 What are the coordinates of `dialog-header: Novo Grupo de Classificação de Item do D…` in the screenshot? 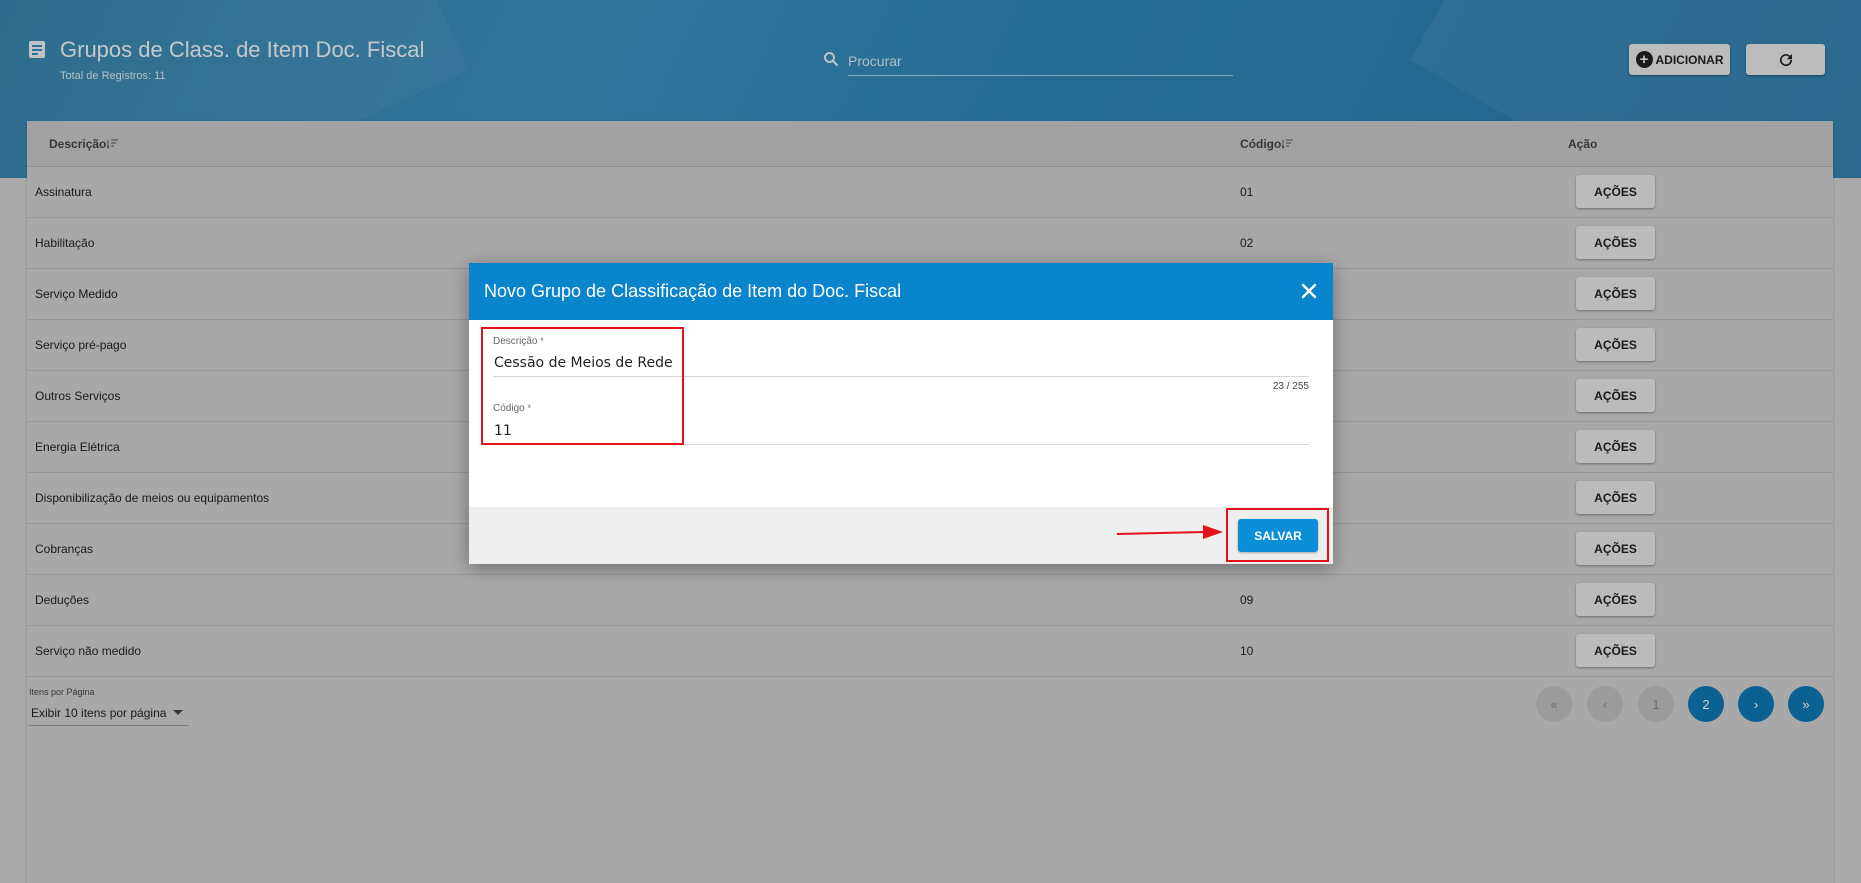 It's located at (901, 291).